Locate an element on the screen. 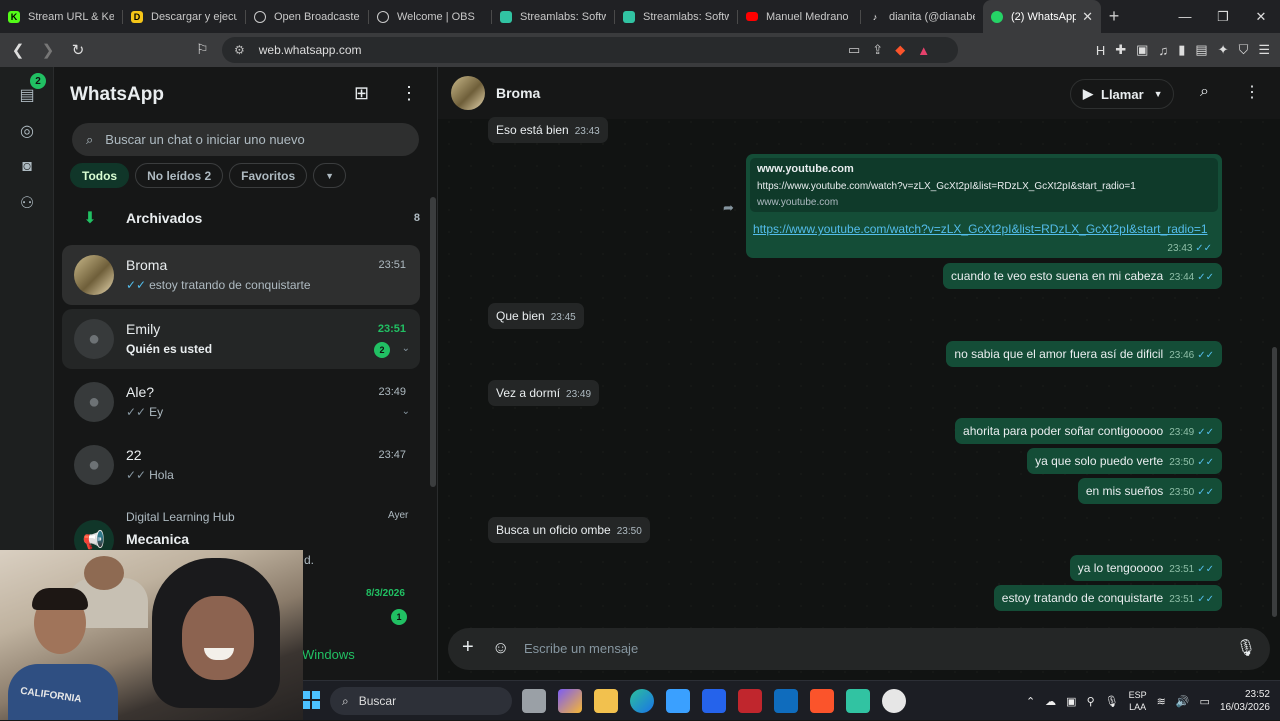 The height and width of the screenshot is (721, 1280). url-text: web.whatsapp.com is located at coordinates (310, 50).